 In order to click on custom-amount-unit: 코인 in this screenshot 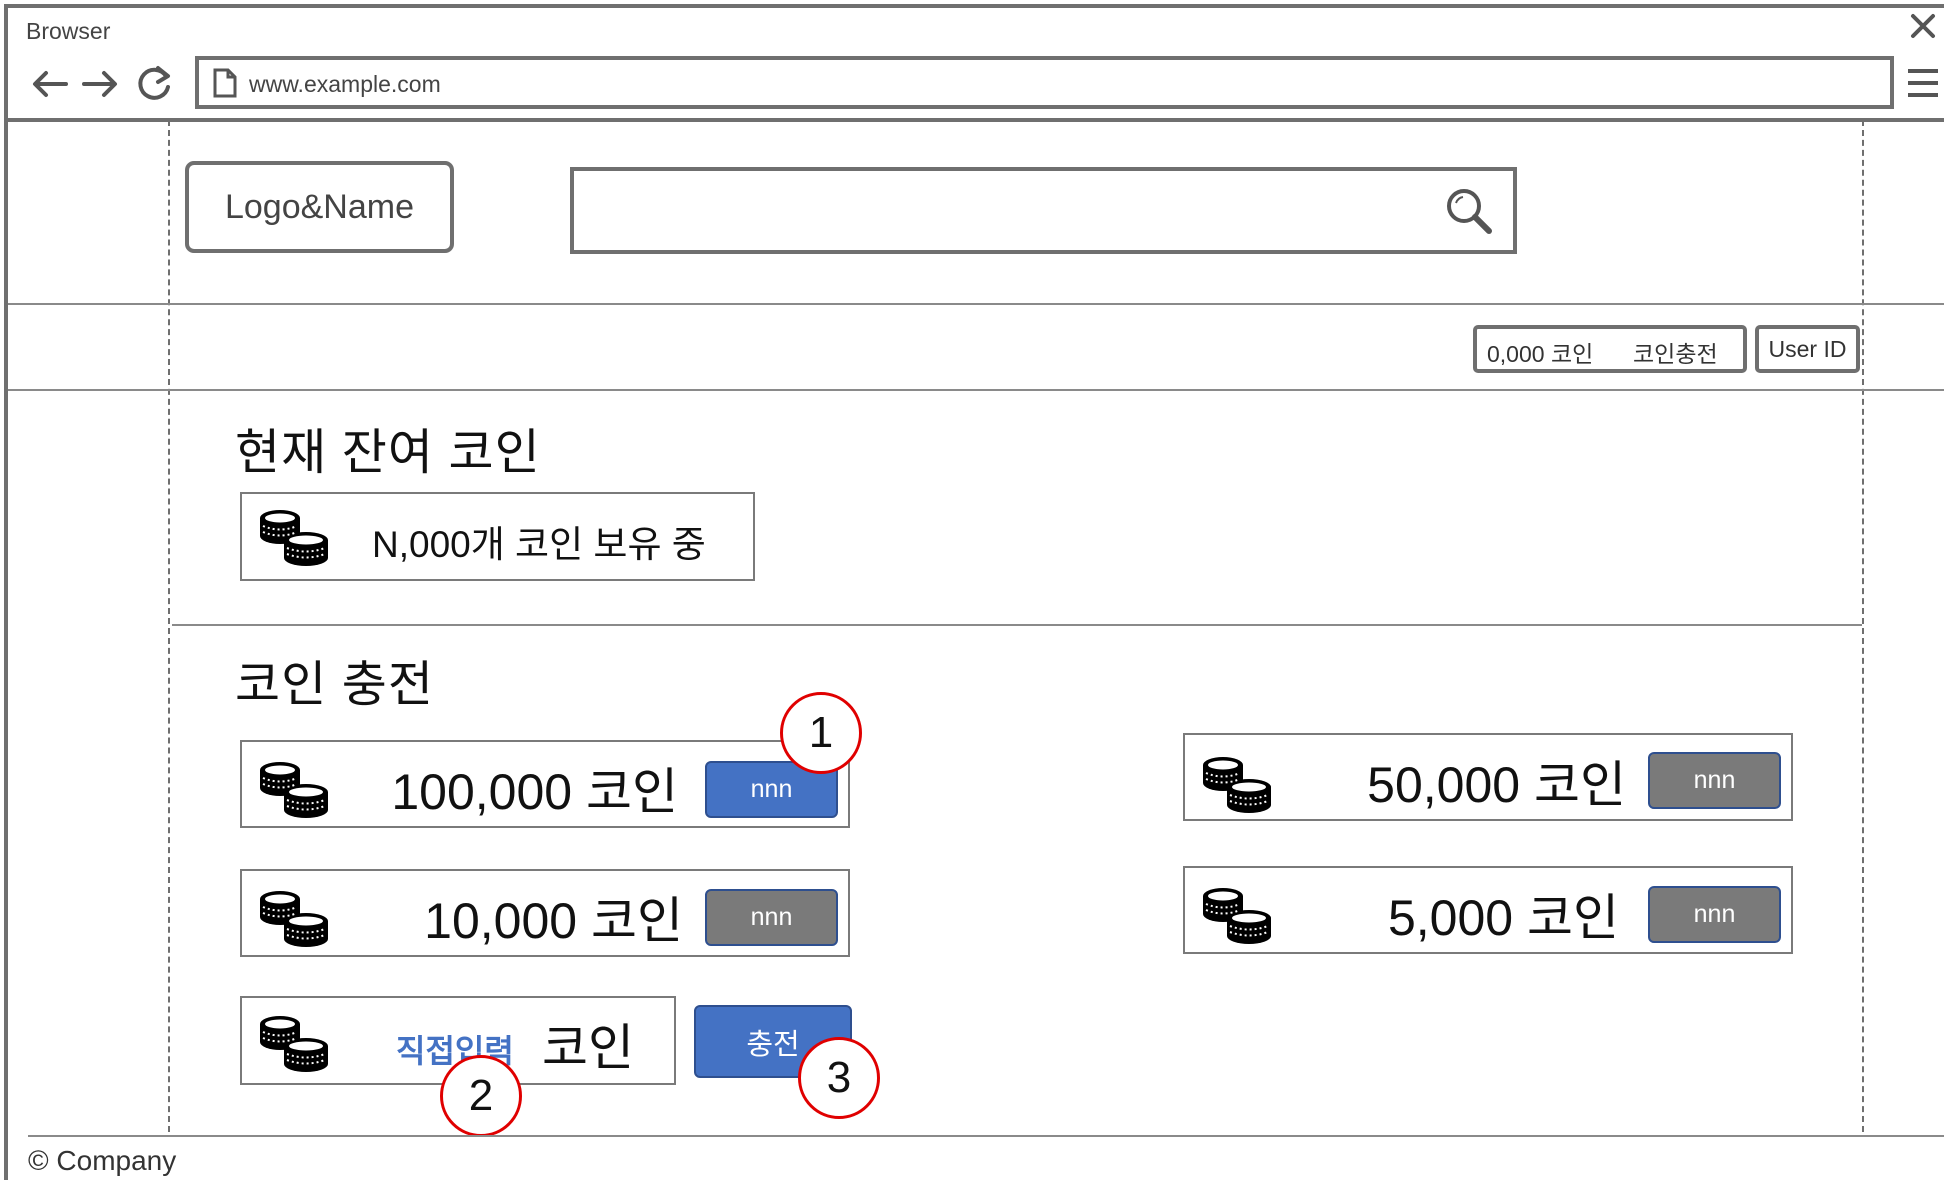, I will do `click(588, 1048)`.